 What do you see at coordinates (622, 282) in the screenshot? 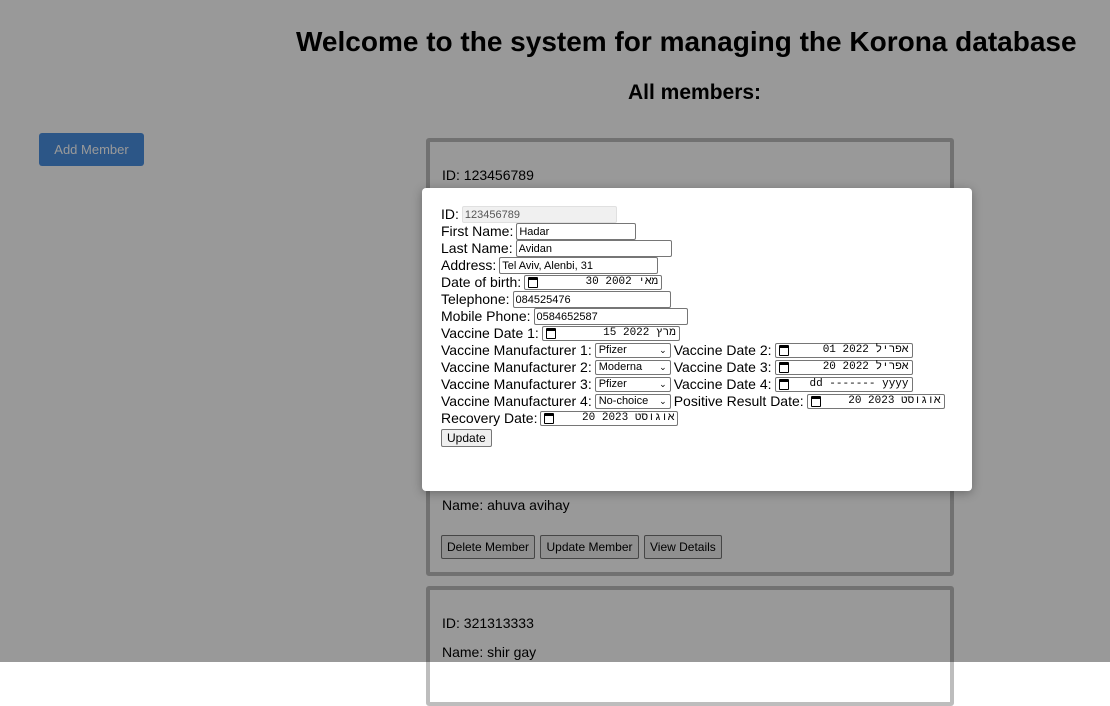
I see `dob-value: 30 מאי 2002` at bounding box center [622, 282].